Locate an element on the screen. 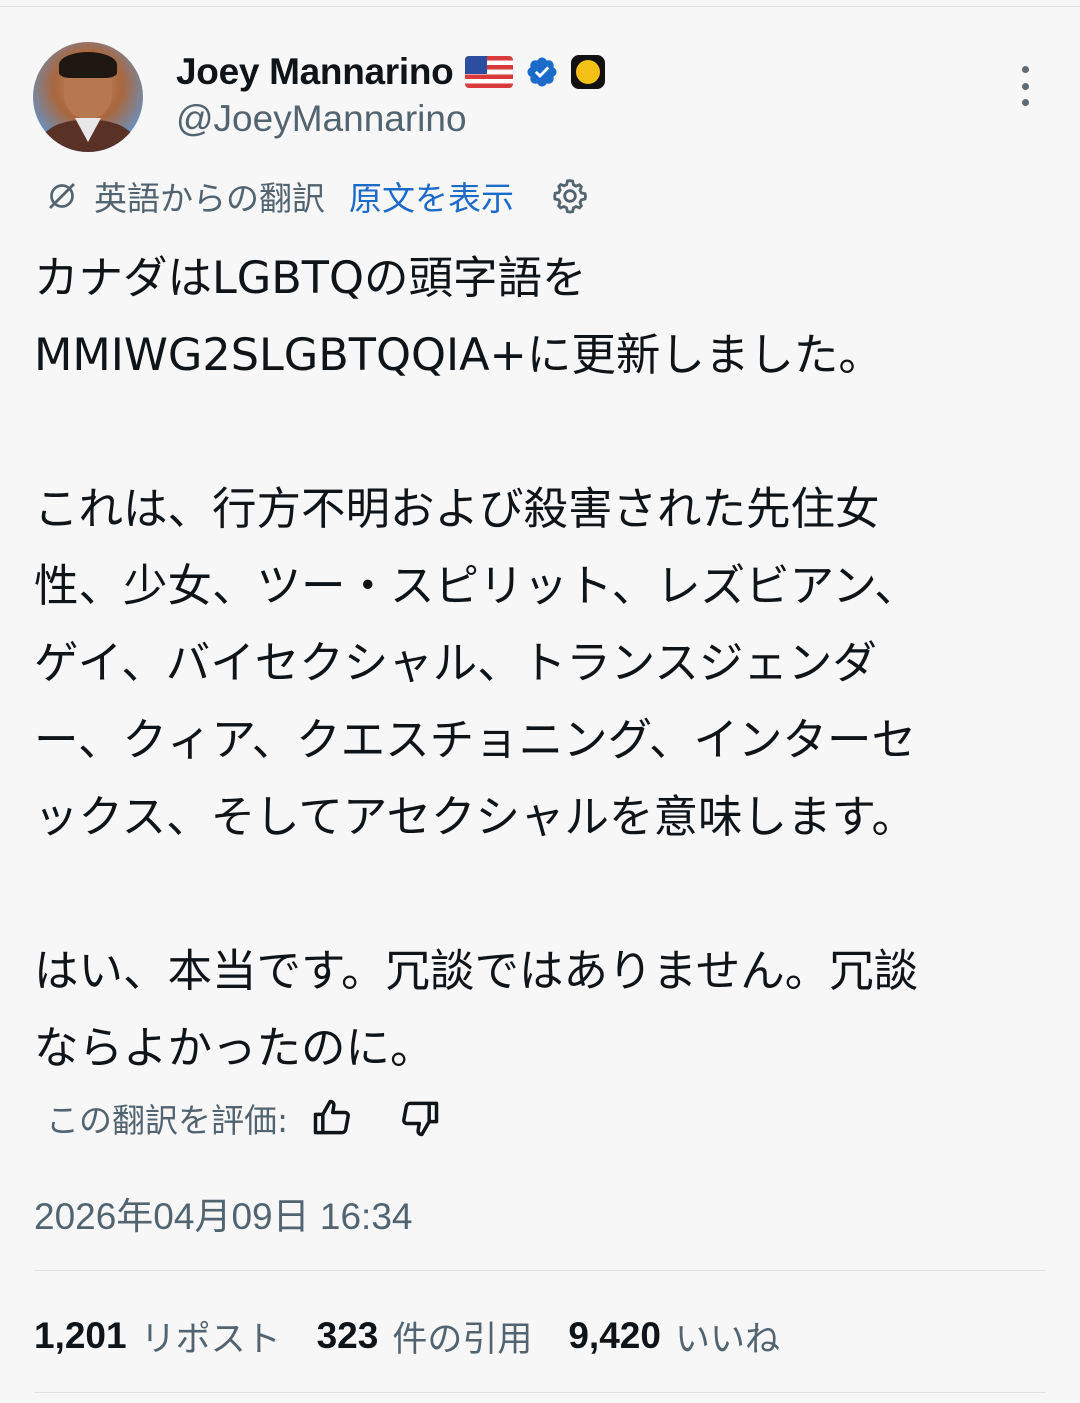  avatar is located at coordinates (88, 97).